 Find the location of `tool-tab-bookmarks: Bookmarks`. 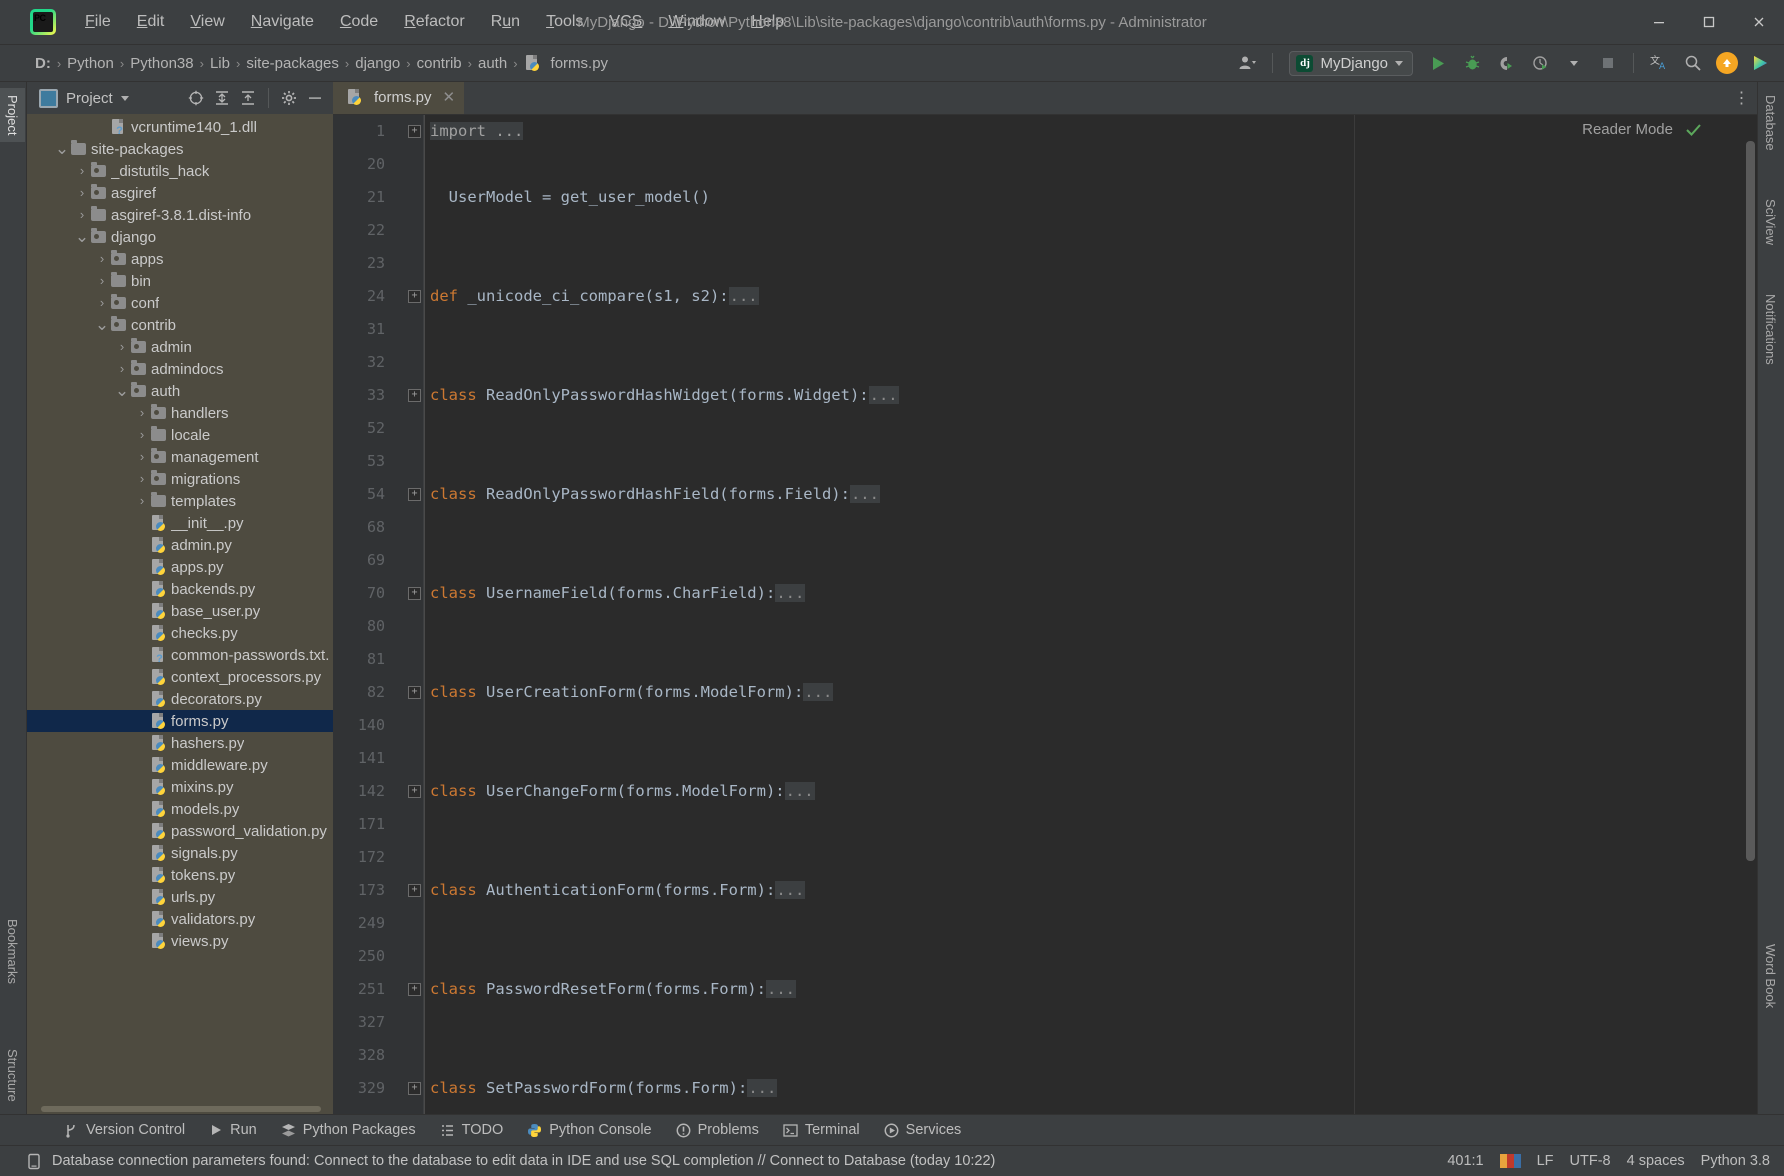

tool-tab-bookmarks: Bookmarks is located at coordinates (12, 951).